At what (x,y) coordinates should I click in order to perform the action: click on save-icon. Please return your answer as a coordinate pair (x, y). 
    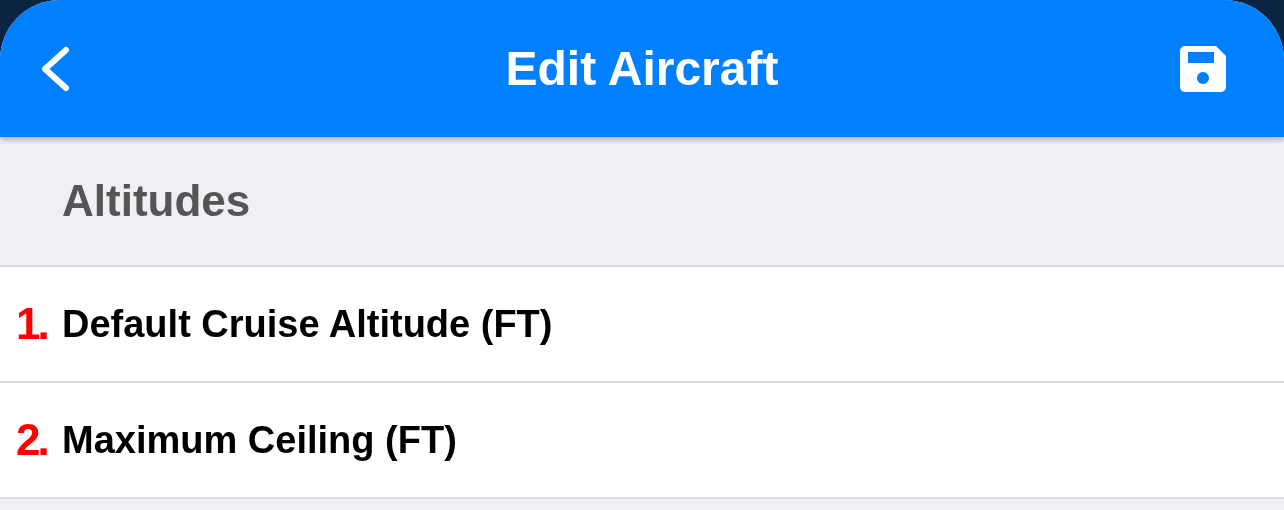
    Looking at the image, I should click on (1203, 68).